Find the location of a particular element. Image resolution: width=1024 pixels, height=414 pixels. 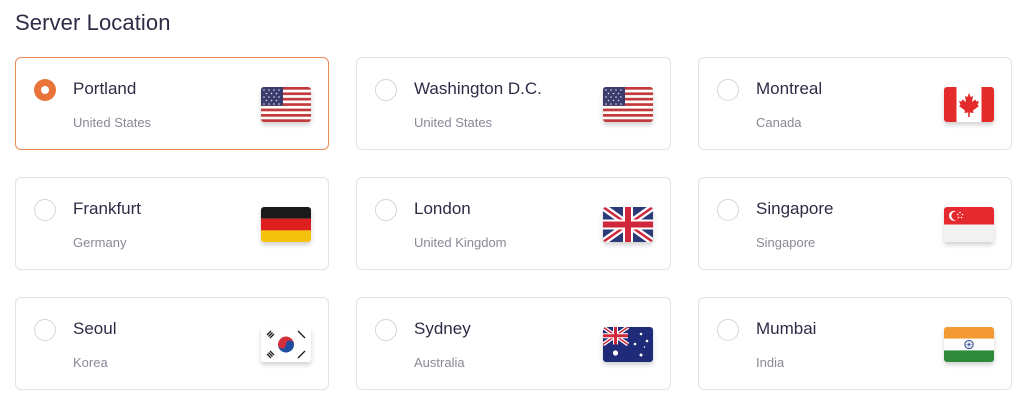

city-label: Sydney is located at coordinates (442, 328).